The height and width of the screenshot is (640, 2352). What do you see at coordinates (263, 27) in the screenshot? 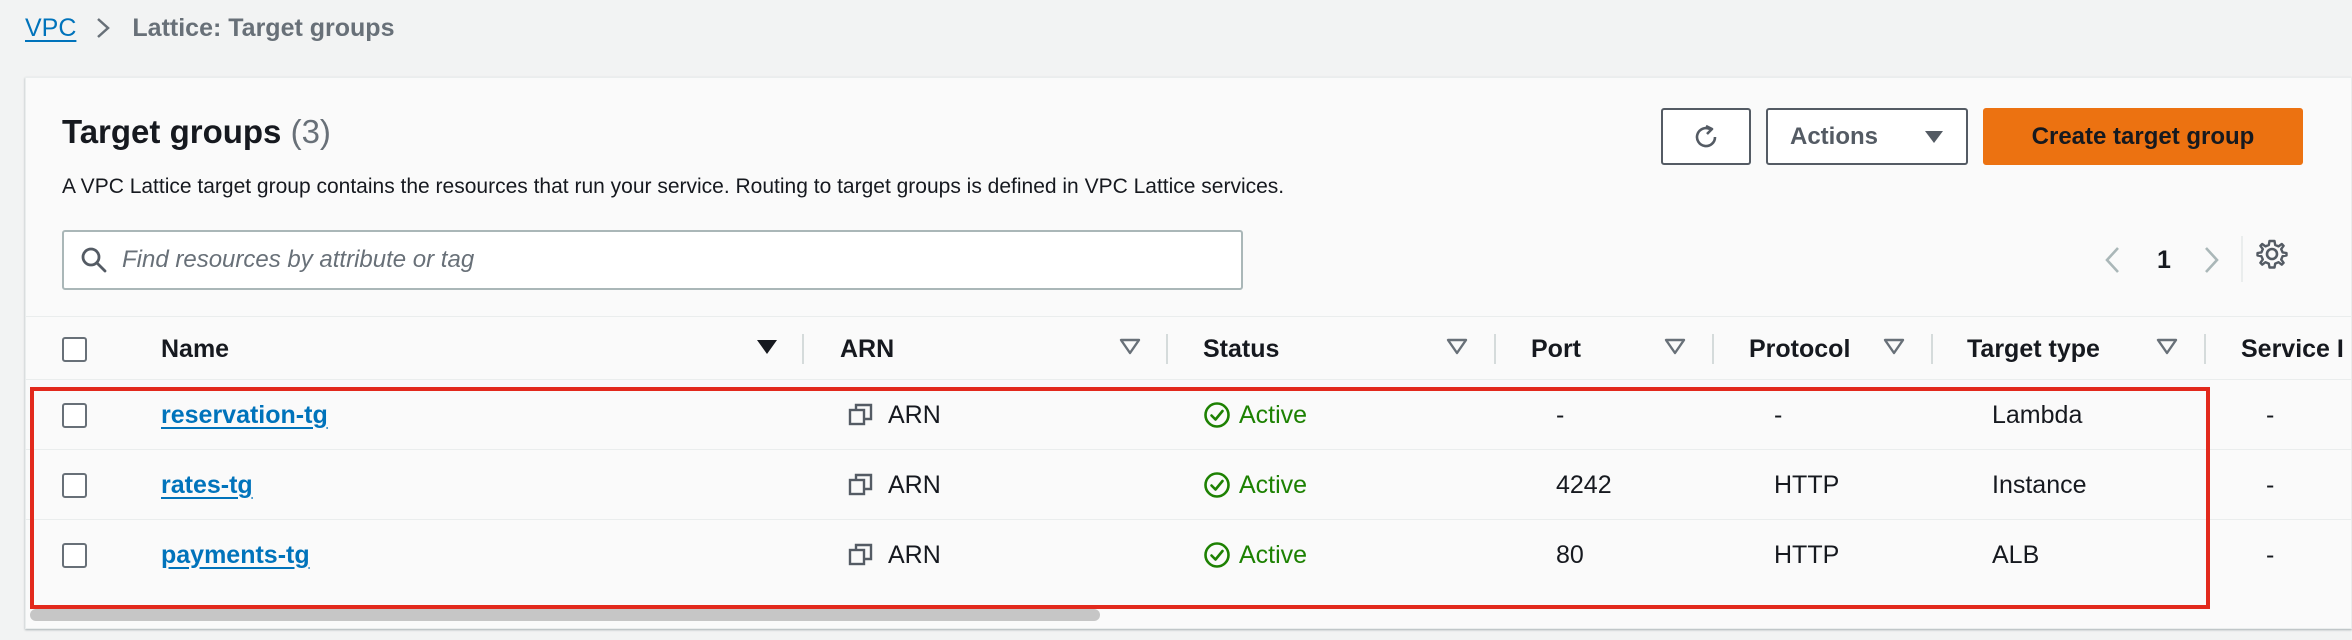
I see `breadcrumb-current: Lattice: Target groups` at bounding box center [263, 27].